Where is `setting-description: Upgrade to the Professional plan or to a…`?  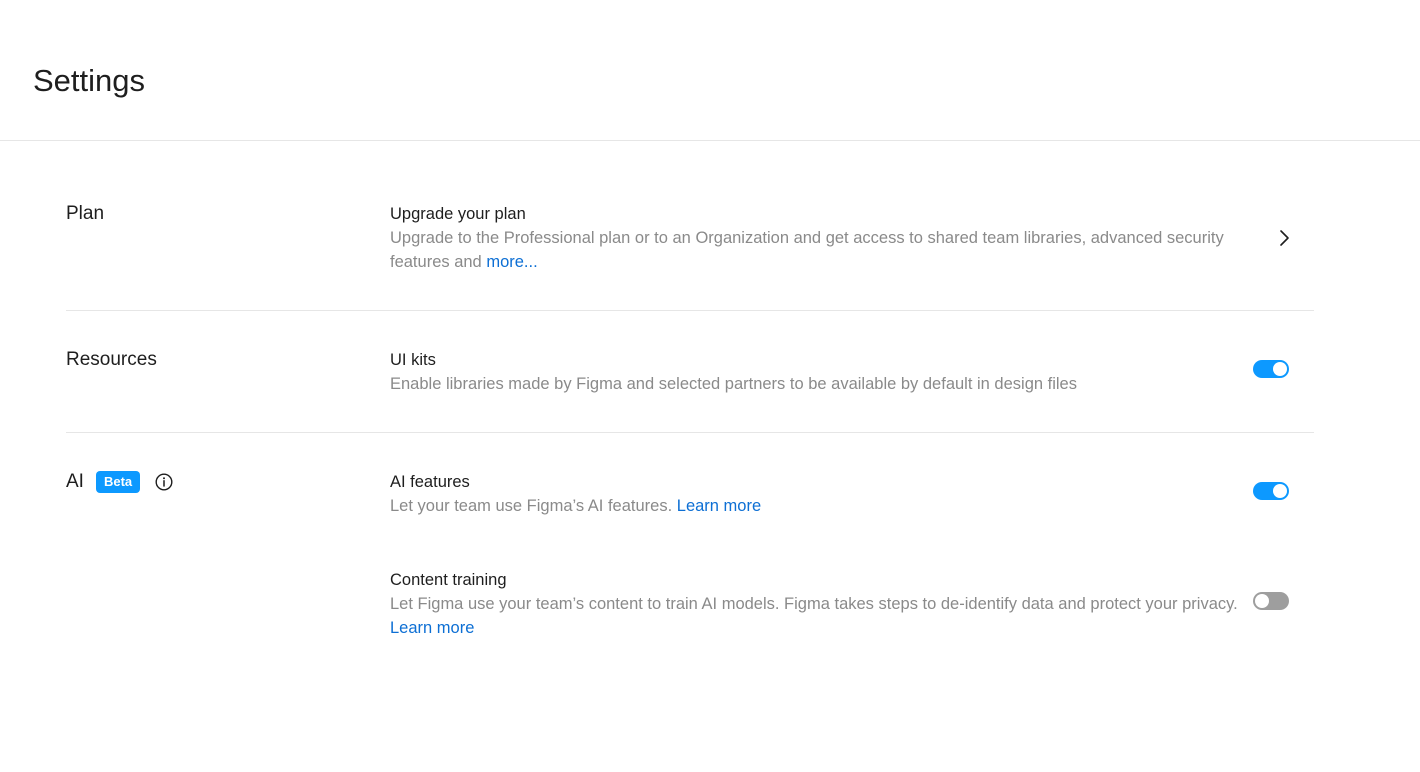 setting-description: Upgrade to the Professional plan or to a… is located at coordinates (820, 250).